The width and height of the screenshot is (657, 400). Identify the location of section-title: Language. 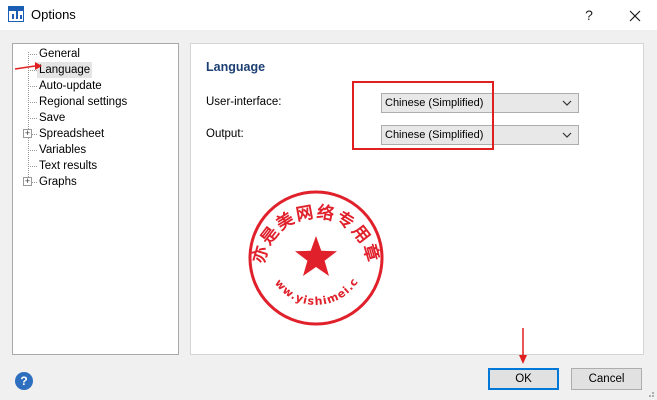
(236, 67).